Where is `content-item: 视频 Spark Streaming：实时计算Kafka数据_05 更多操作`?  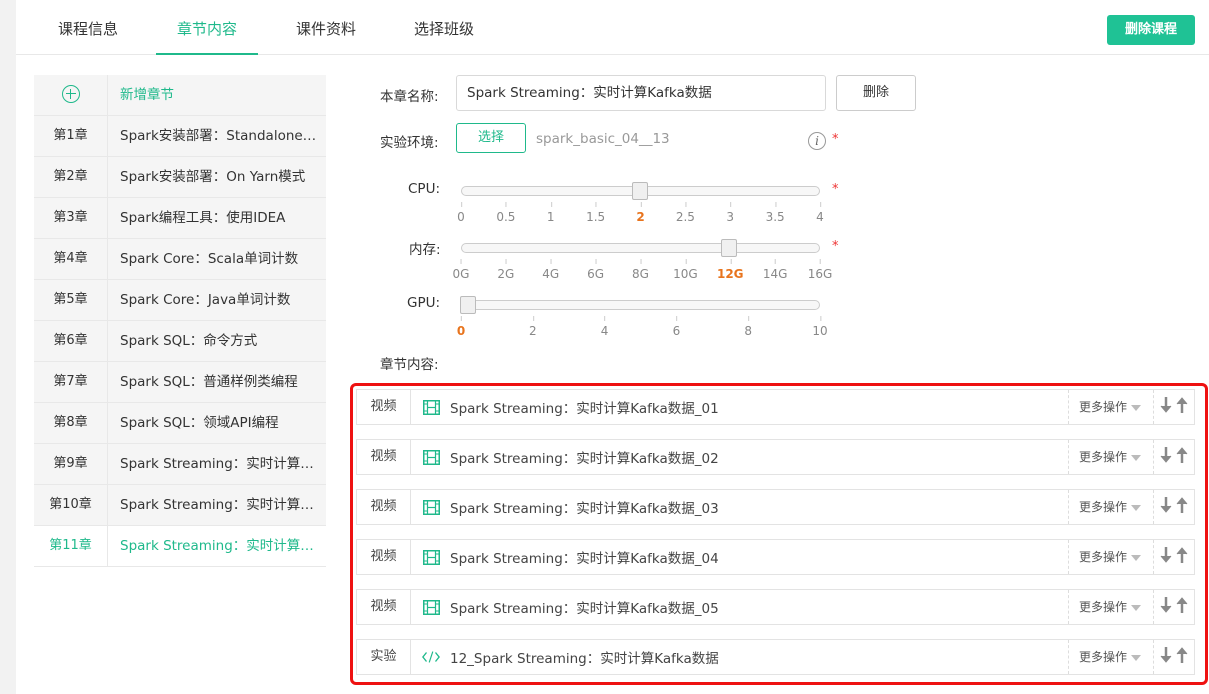
content-item: 视频 Spark Streaming：实时计算Kafka数据_05 更多操作 is located at coordinates (775, 607).